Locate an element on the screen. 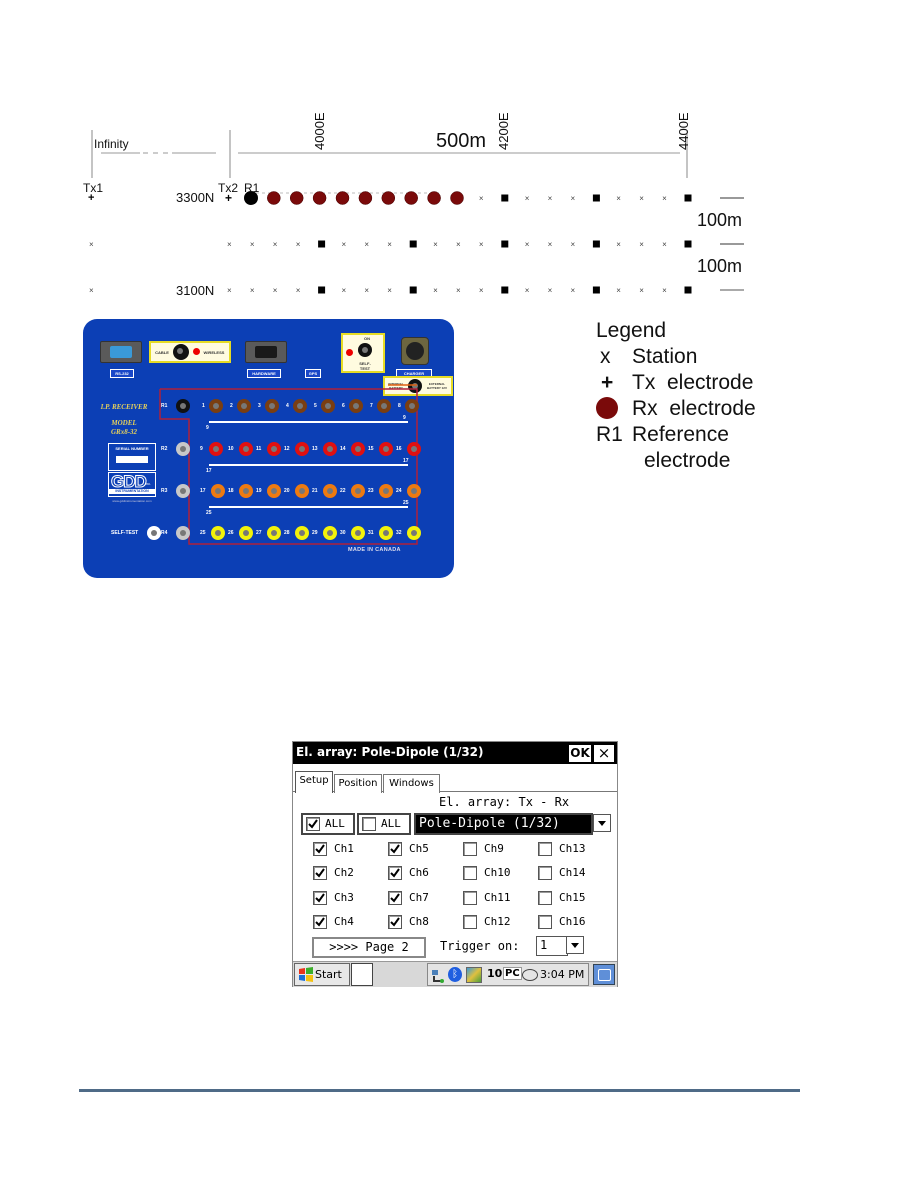 The height and width of the screenshot is (1188, 918). channel-checkbox-ch8: Ch8 is located at coordinates (423, 923).